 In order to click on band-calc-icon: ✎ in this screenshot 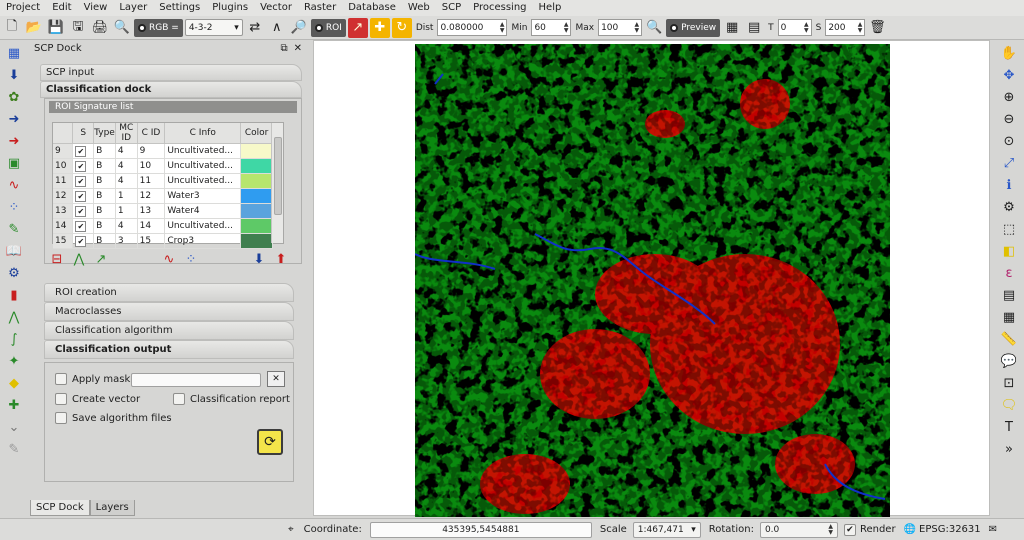, I will do `click(14, 229)`.